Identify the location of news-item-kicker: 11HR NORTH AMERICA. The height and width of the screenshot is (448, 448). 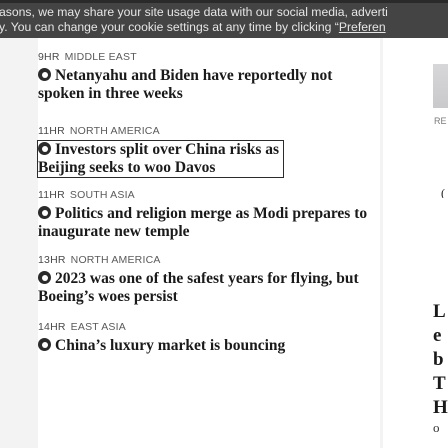
(209, 131).